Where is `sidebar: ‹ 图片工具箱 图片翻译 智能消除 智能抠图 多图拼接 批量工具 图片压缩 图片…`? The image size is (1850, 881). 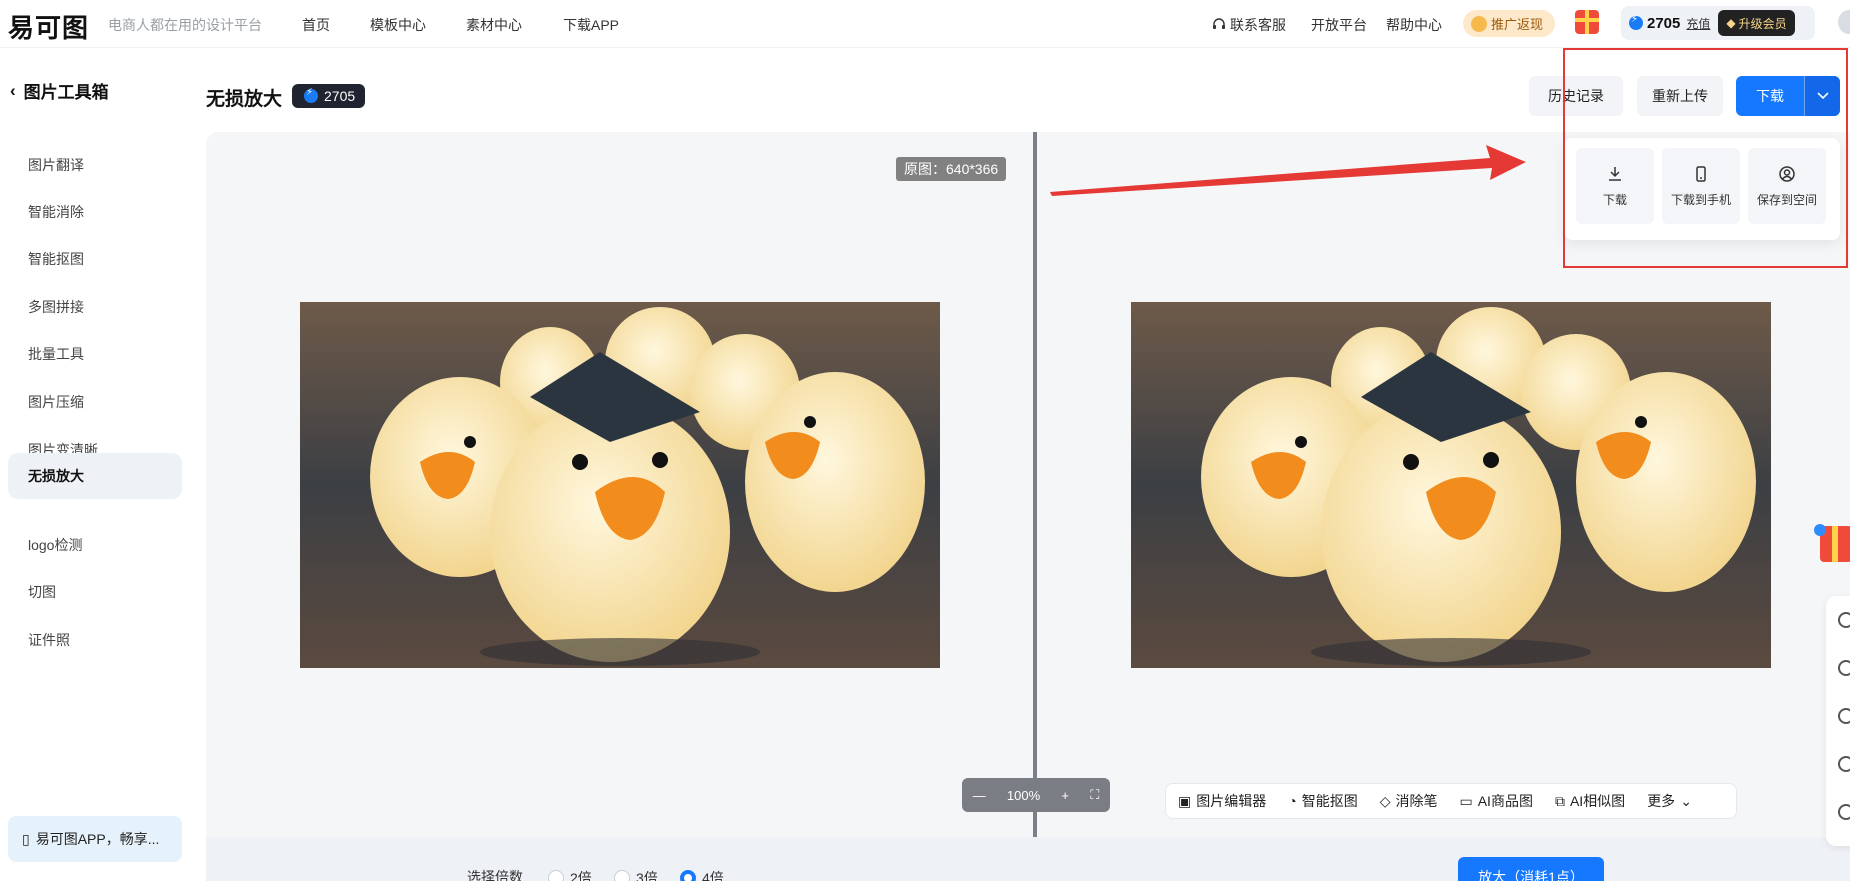
sidebar: ‹ 图片工具箱 图片翻译 智能消除 智能抠图 多图拼接 批量工具 图片压缩 图片… is located at coordinates (95, 464).